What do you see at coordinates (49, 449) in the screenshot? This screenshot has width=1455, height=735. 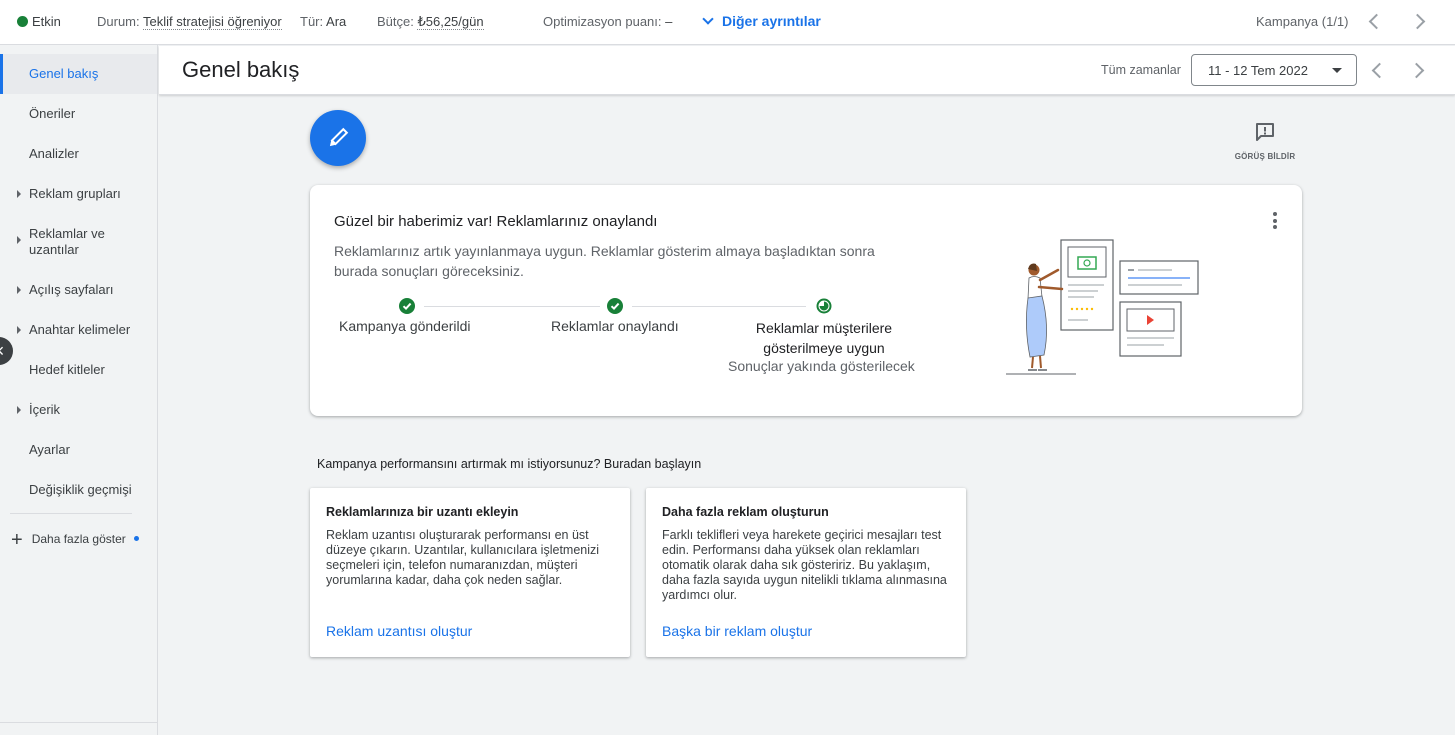 I see `sidebar-item-label: Ayarlar` at bounding box center [49, 449].